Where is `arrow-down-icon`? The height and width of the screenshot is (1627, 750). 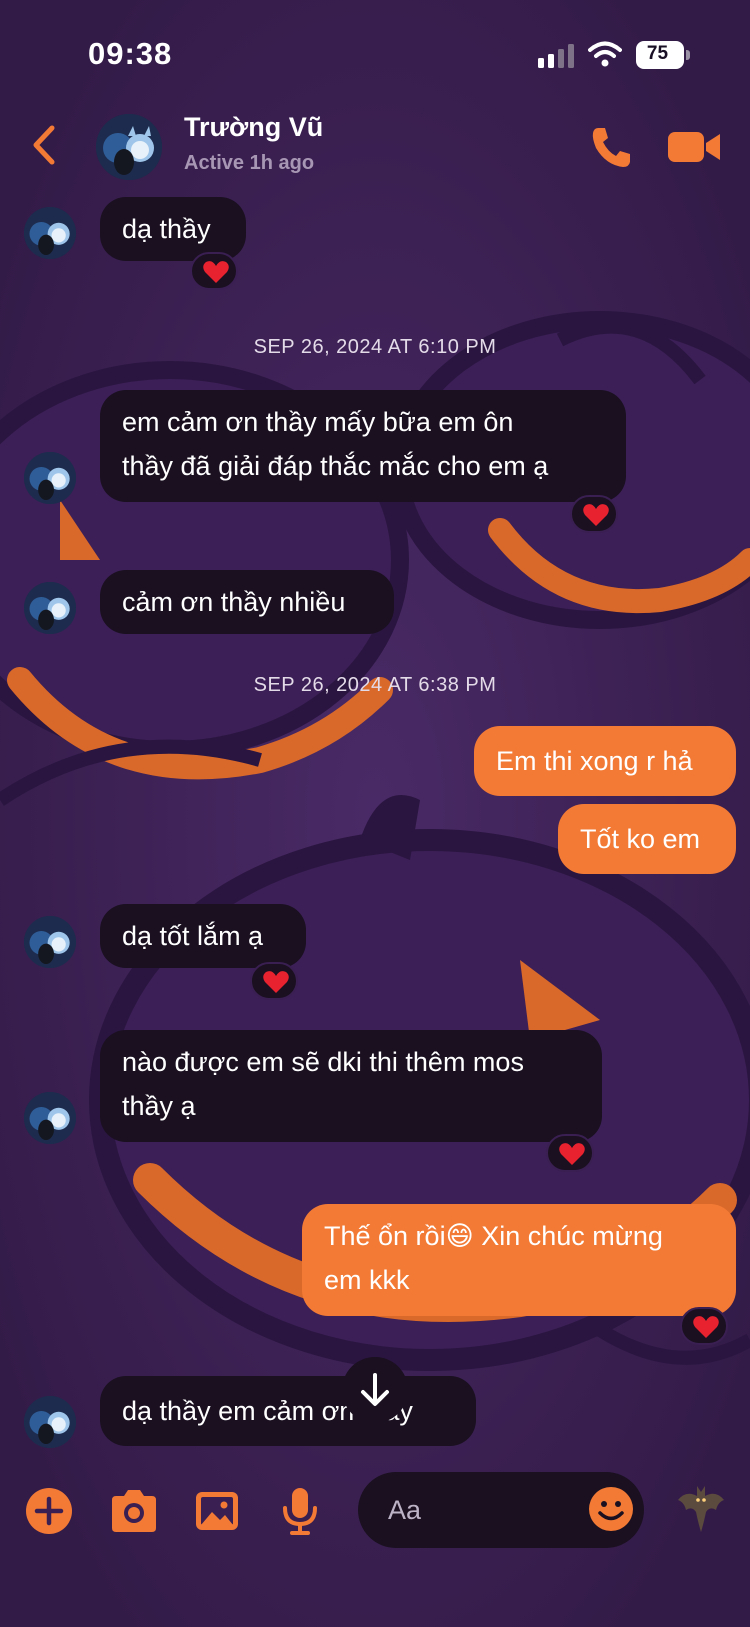 arrow-down-icon is located at coordinates (375, 1389).